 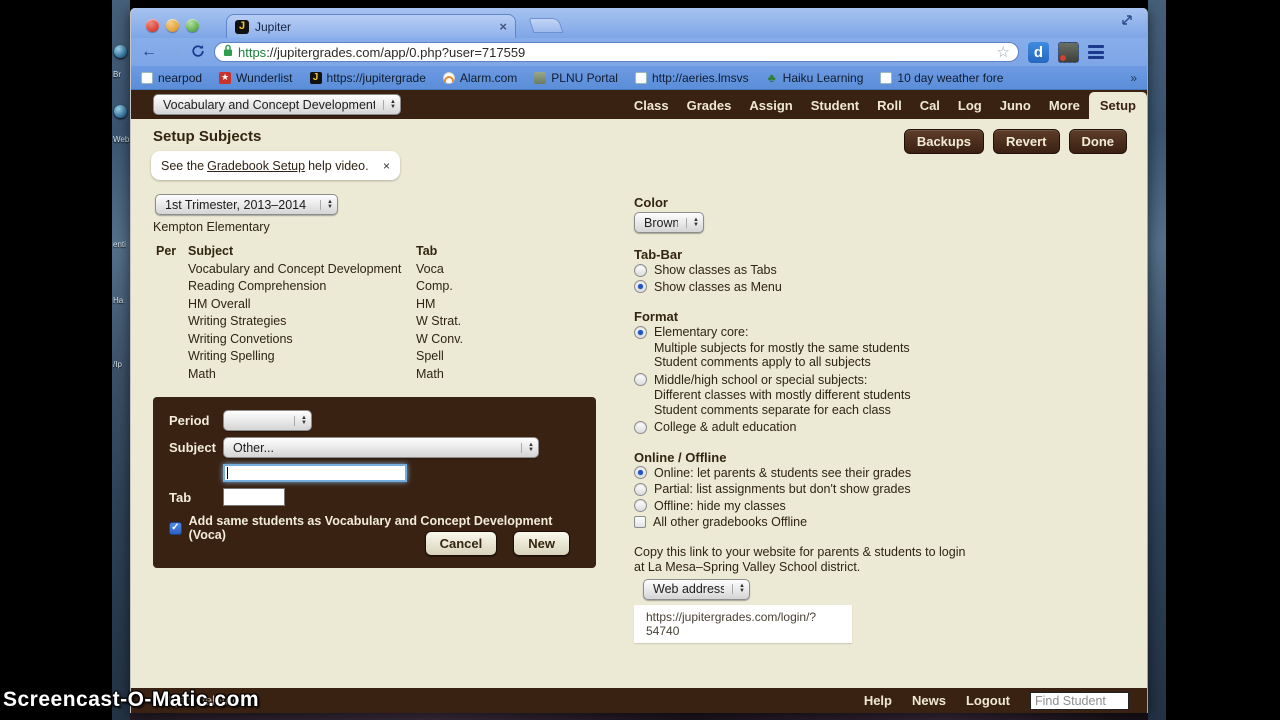 I want to click on alarm-icon, so click(x=448, y=77).